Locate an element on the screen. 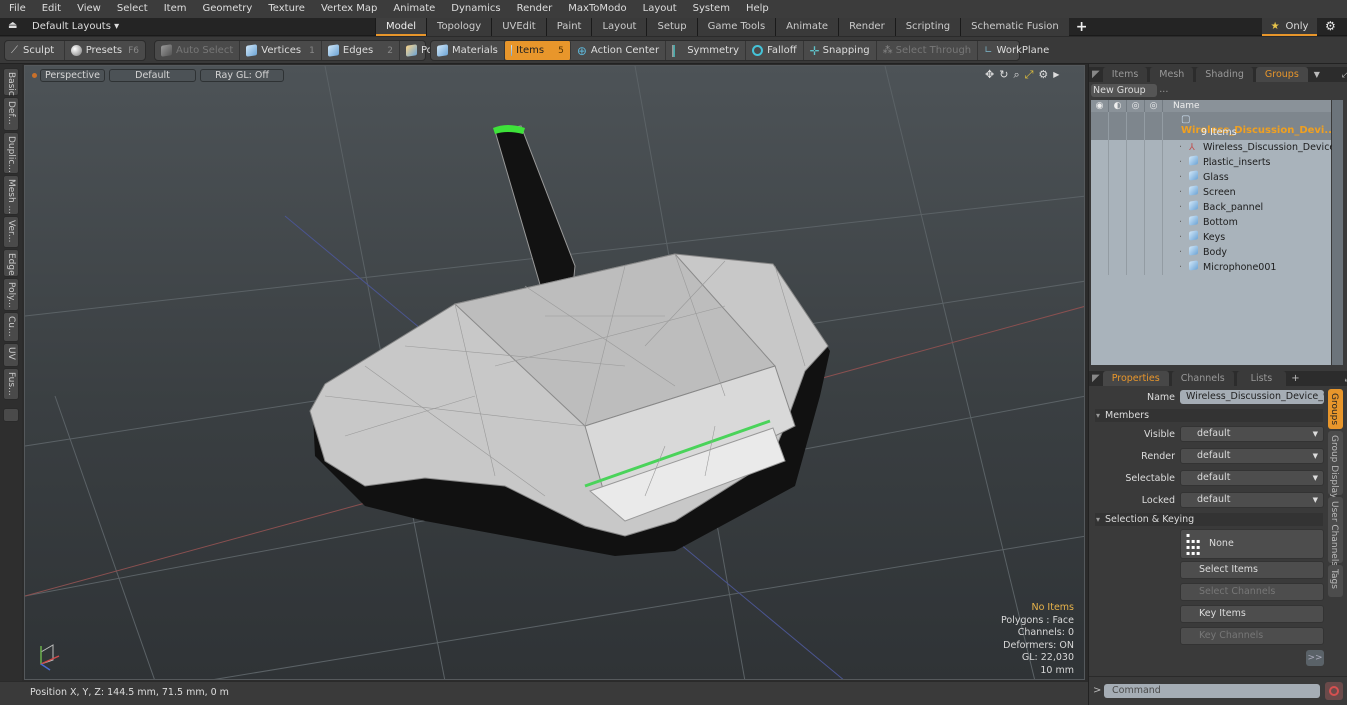  record-button is located at coordinates (1334, 691).